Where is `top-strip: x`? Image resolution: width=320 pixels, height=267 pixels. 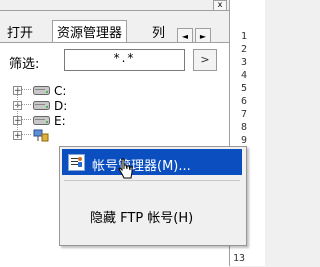
top-strip: x is located at coordinates (114, 5).